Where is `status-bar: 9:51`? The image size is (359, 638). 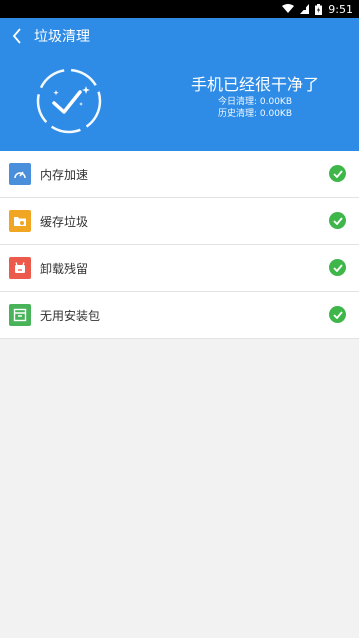 status-bar: 9:51 is located at coordinates (179, 9).